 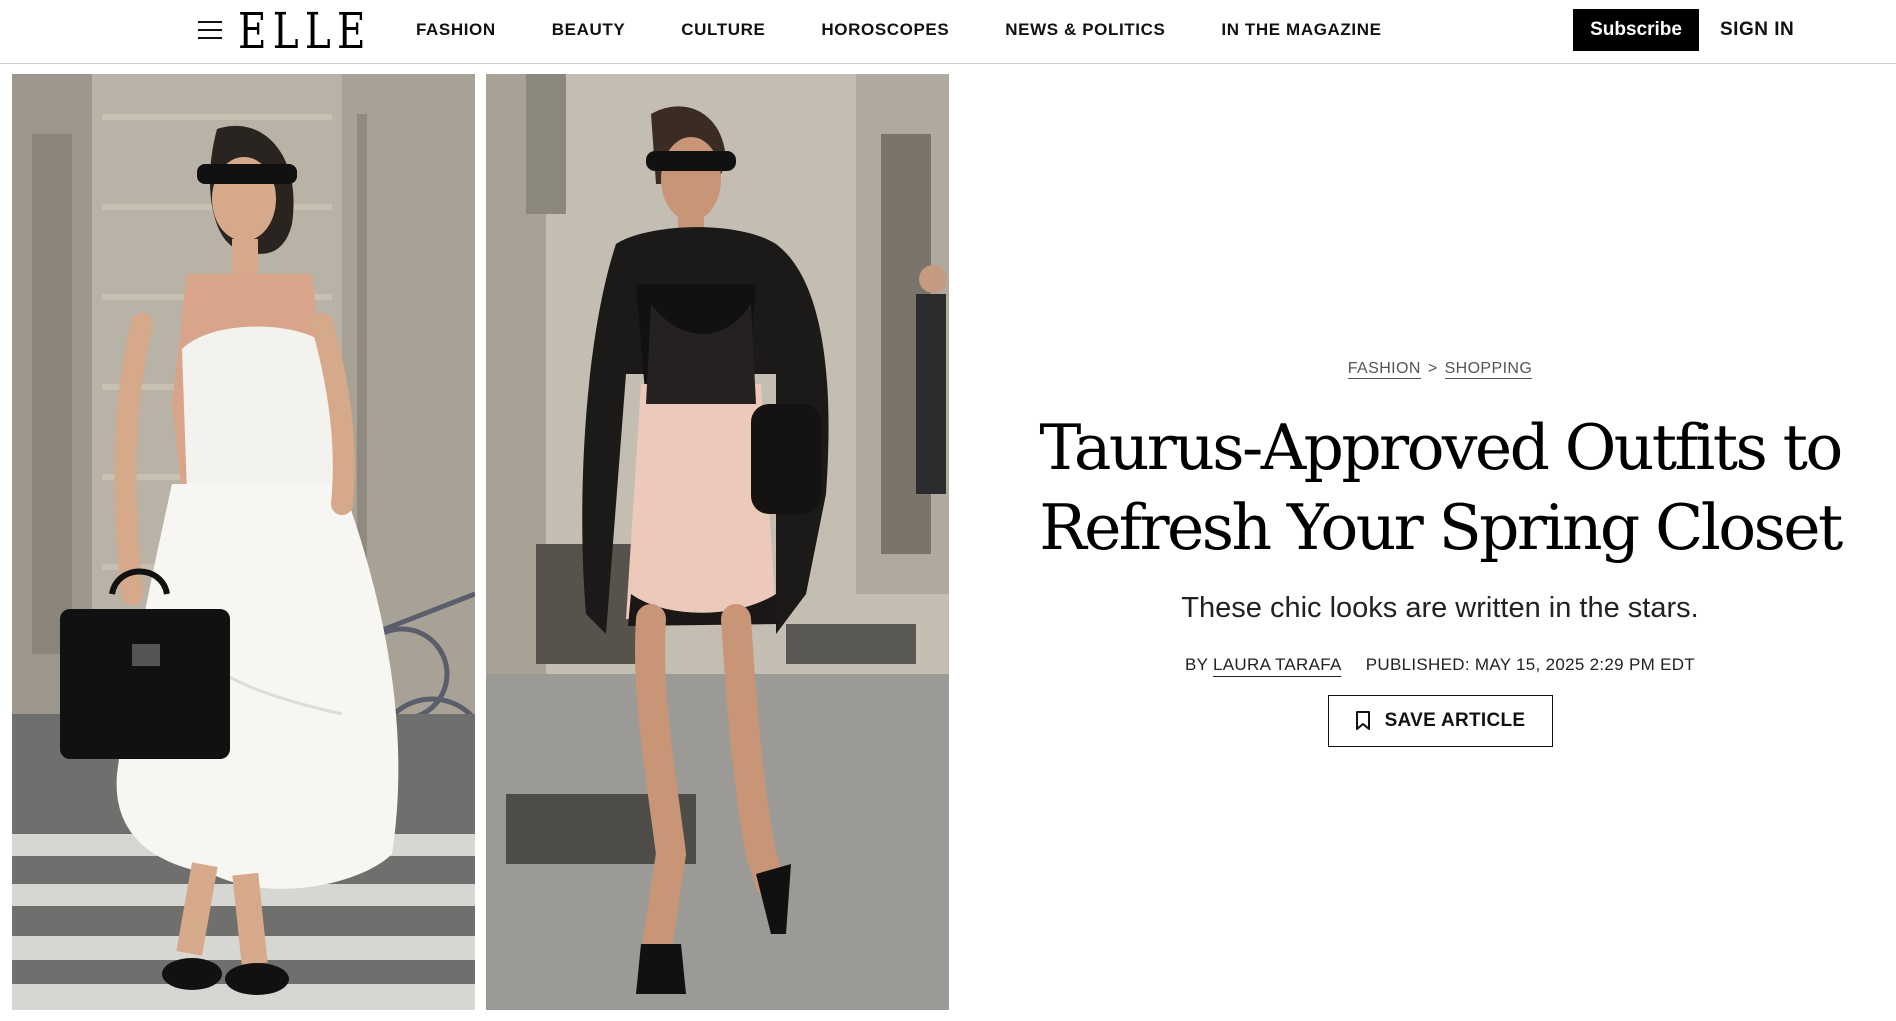 What do you see at coordinates (885, 30) in the screenshot?
I see `nav-item-horoscopes: HOROSCOPES` at bounding box center [885, 30].